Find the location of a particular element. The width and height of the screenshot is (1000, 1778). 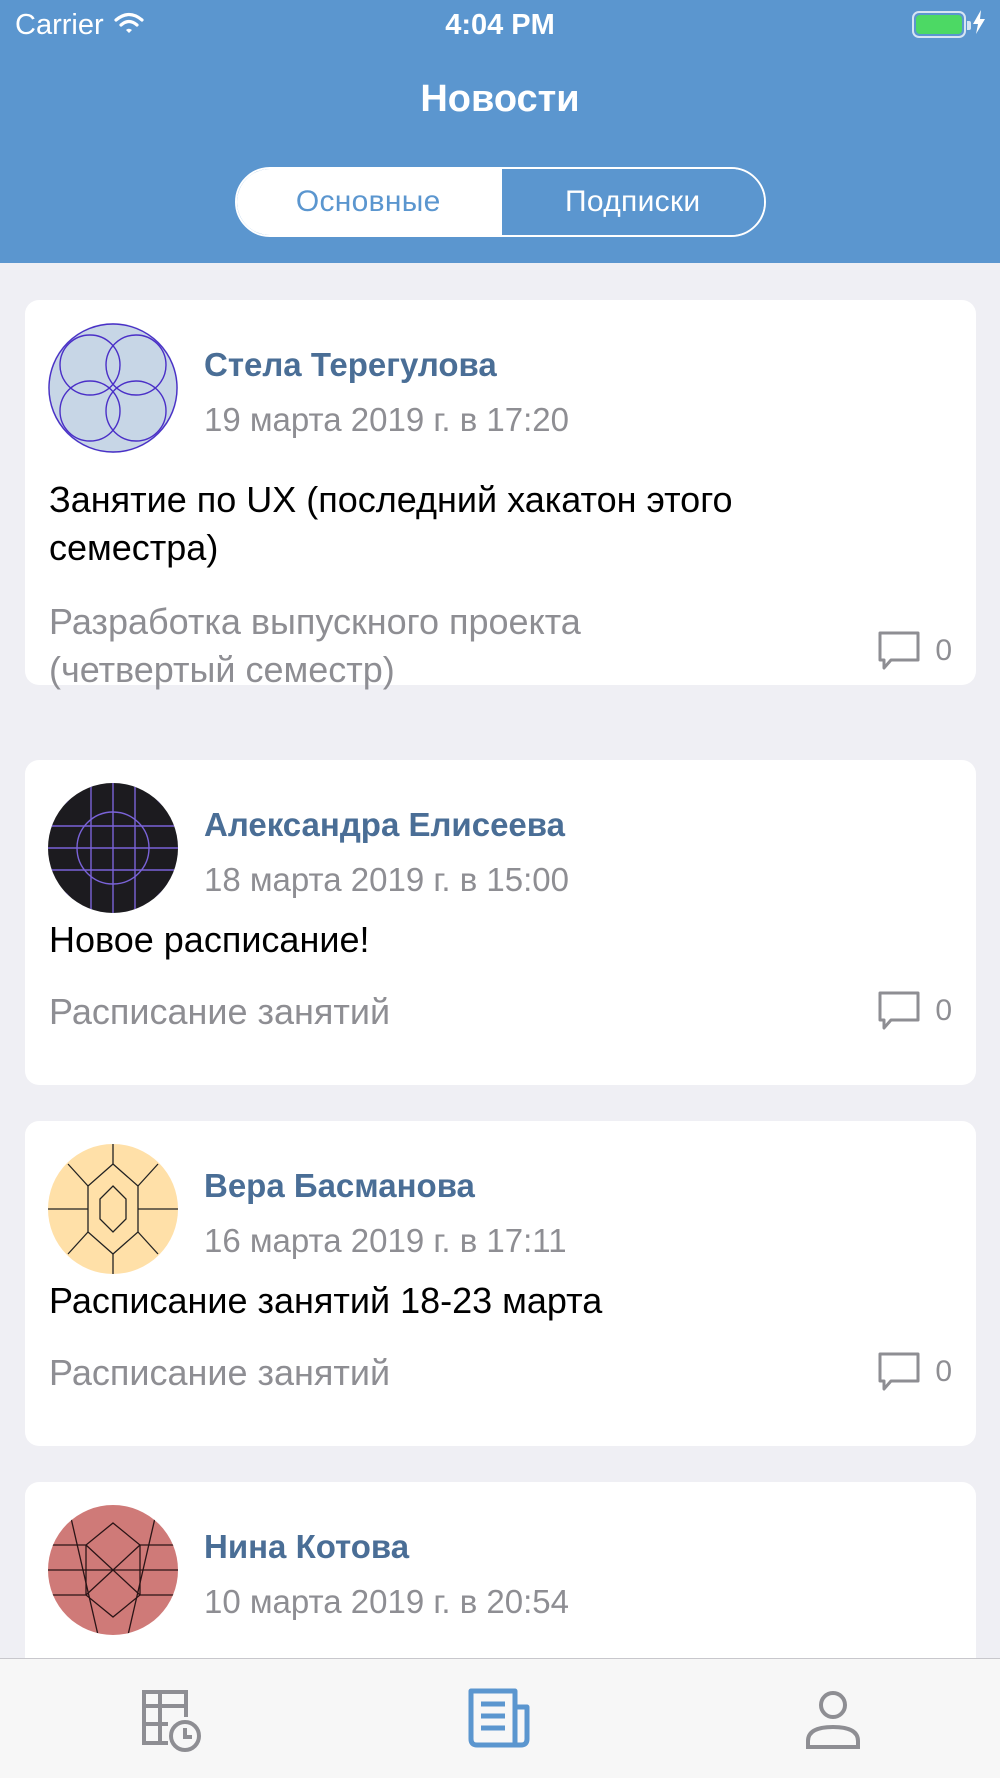

post-author: Александра Елисеева is located at coordinates (384, 825).